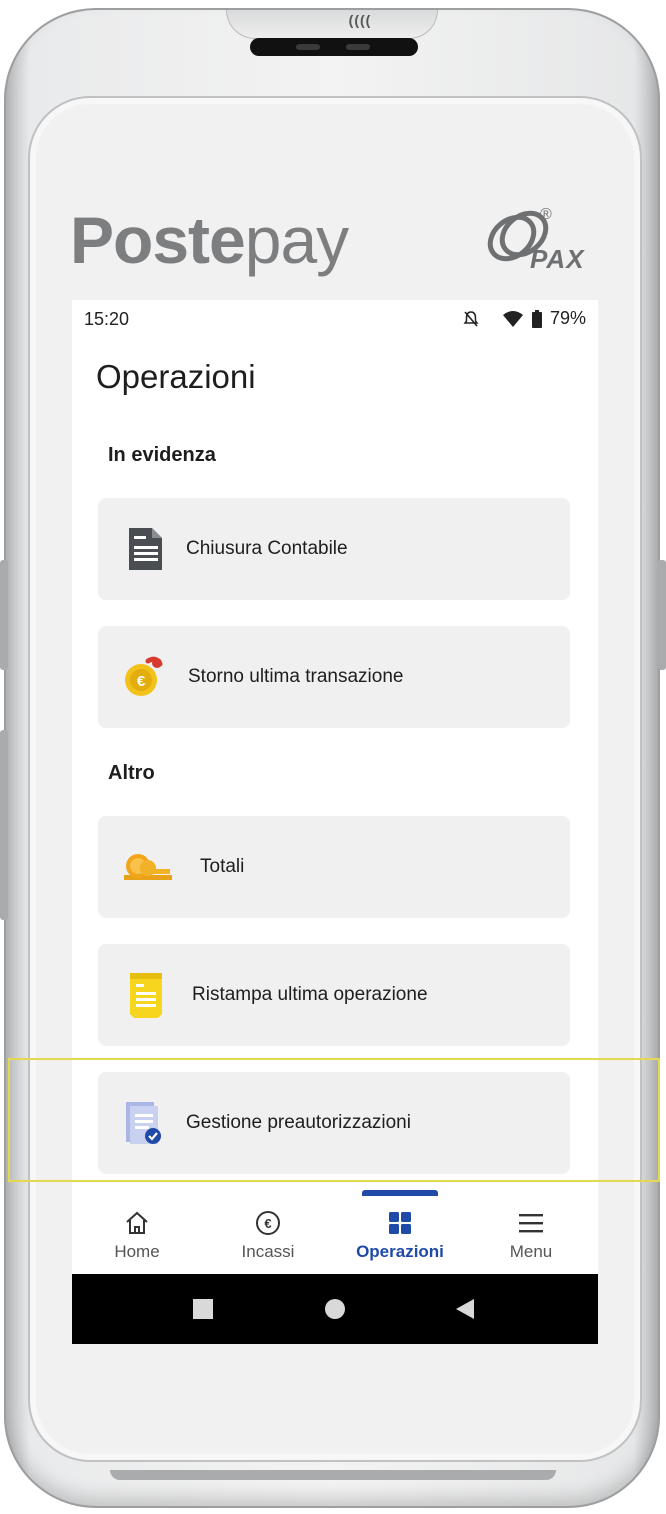 The image size is (666, 1514). I want to click on pax-brand-text: PAX, so click(557, 259).